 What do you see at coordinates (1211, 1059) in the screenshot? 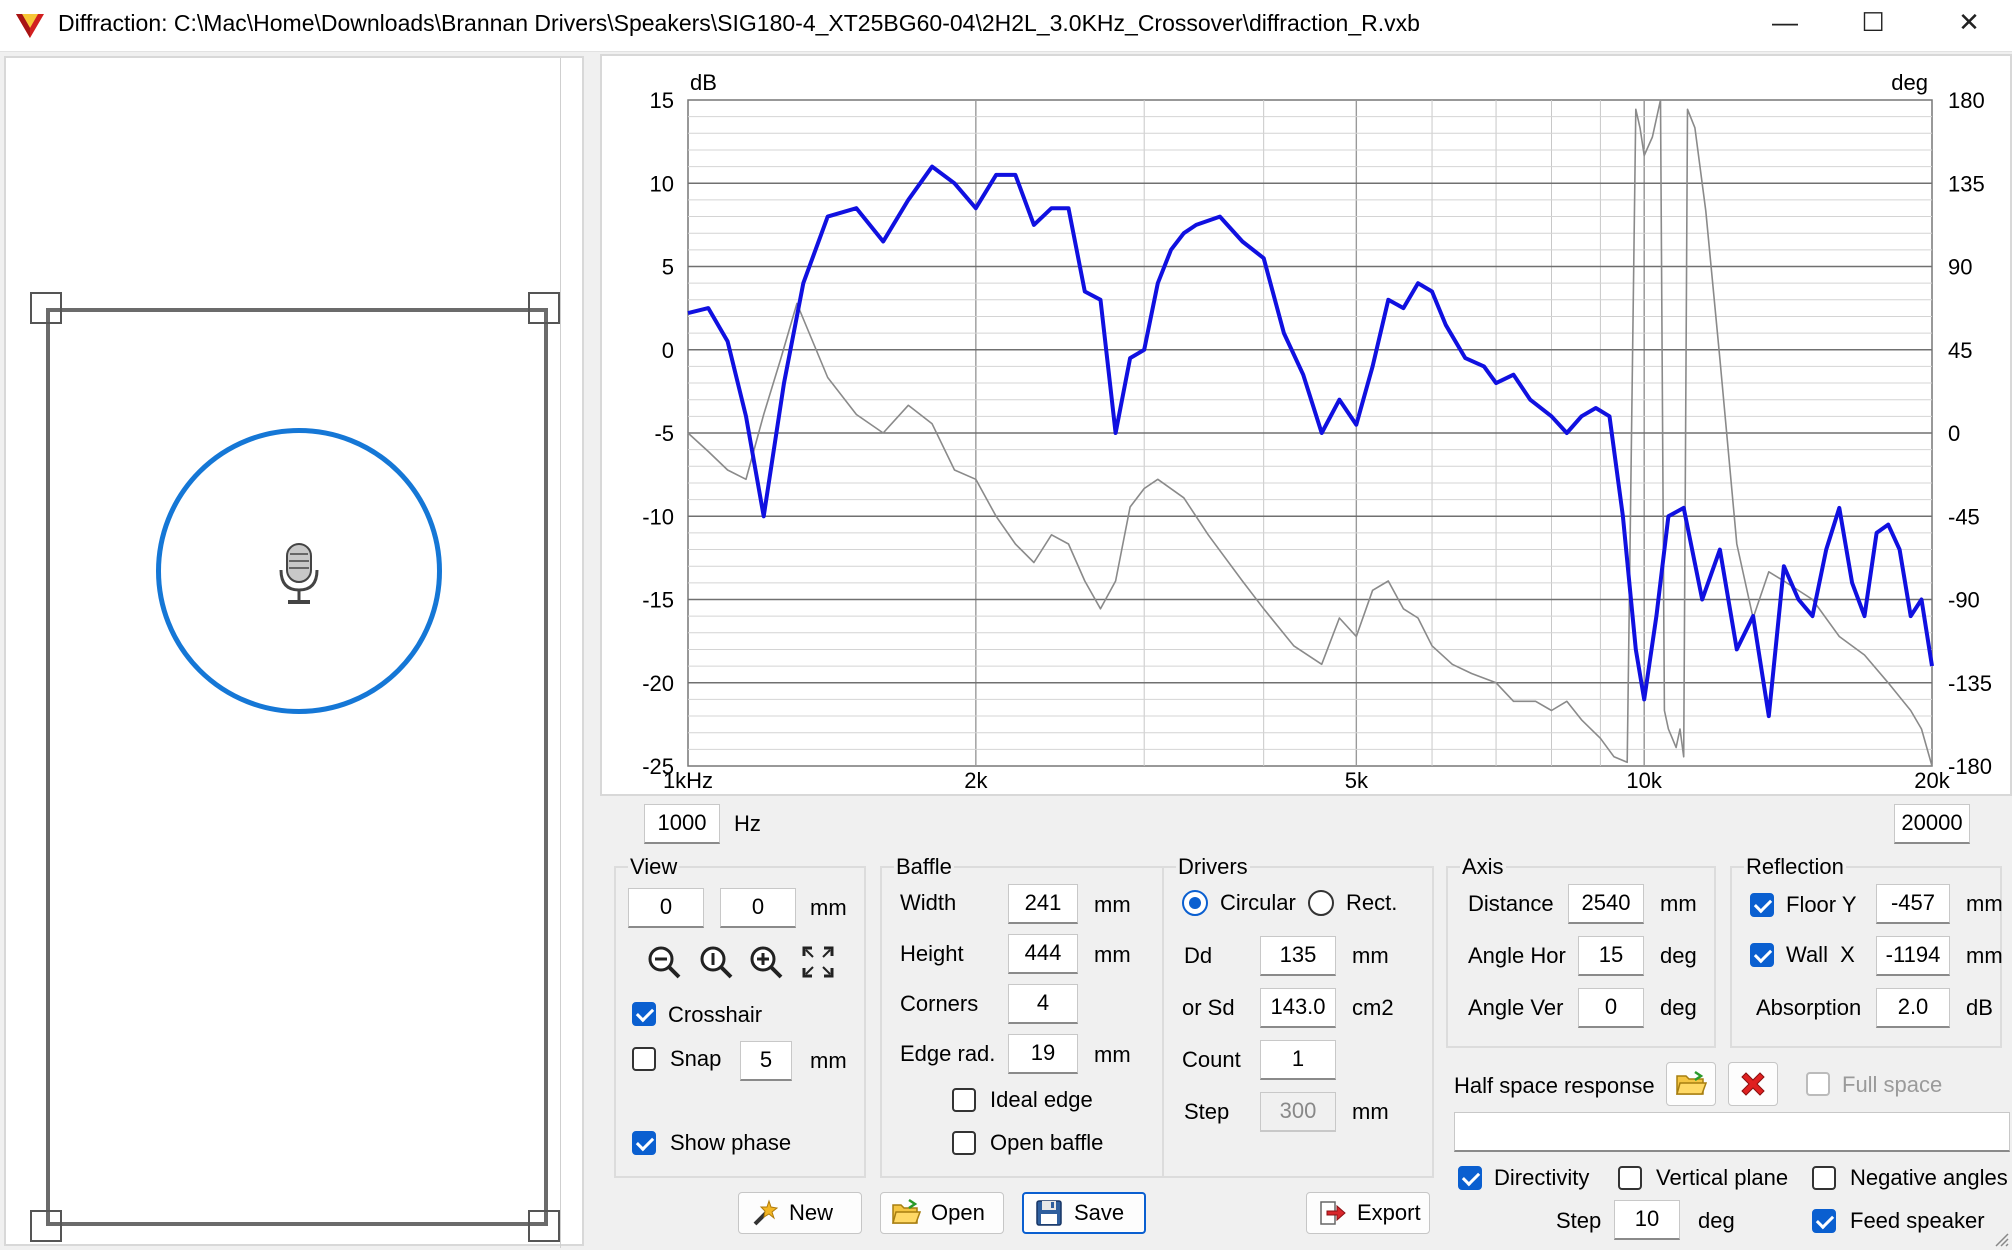
I see `count-label: Count` at bounding box center [1211, 1059].